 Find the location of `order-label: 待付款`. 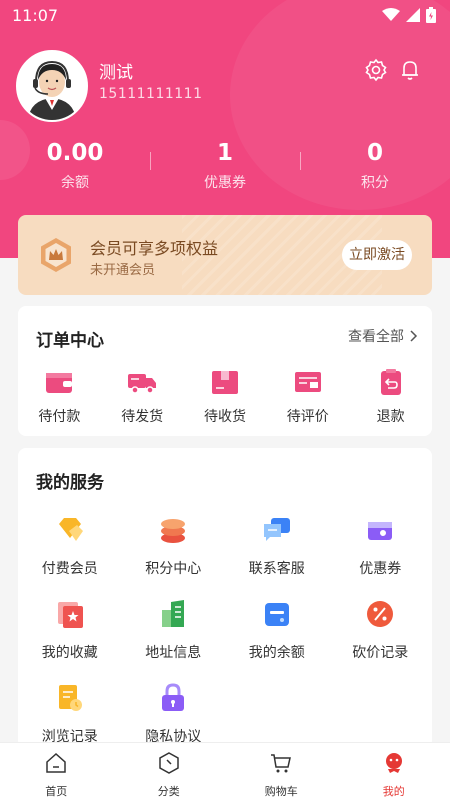

order-label: 待付款 is located at coordinates (59, 417).